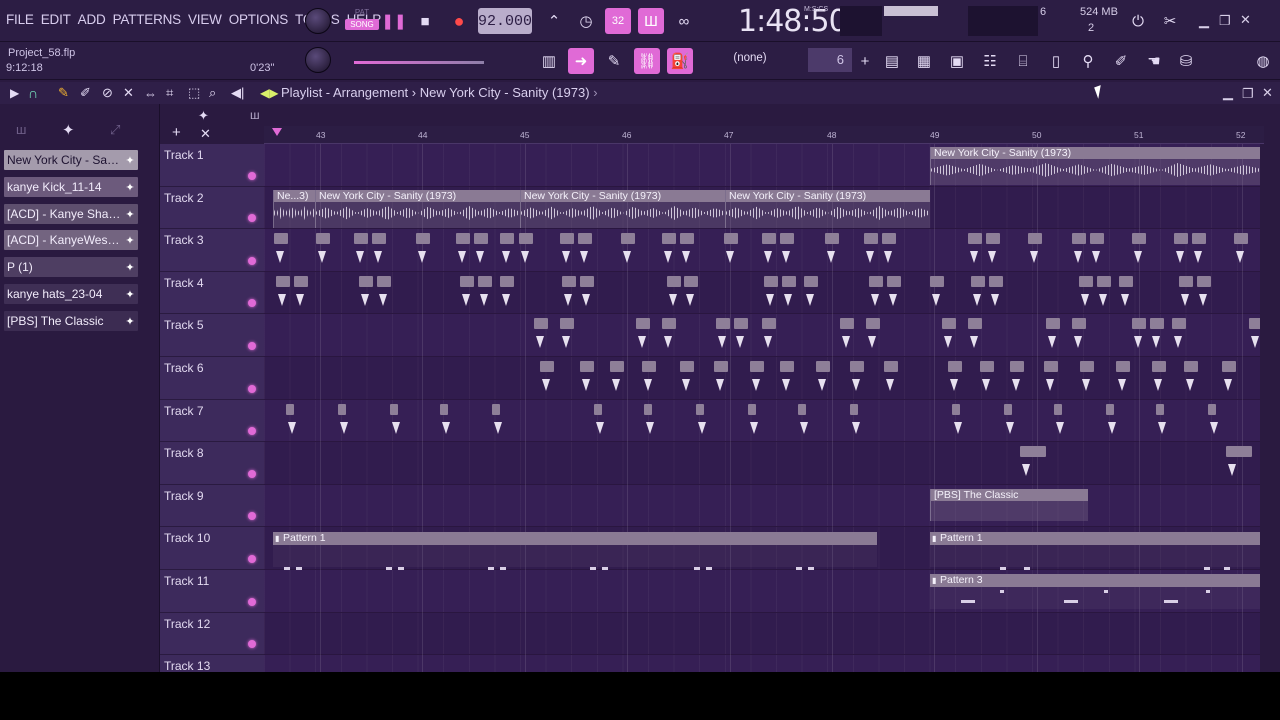 The image size is (1280, 720). I want to click on track-header: Track 7, so click(212, 421).